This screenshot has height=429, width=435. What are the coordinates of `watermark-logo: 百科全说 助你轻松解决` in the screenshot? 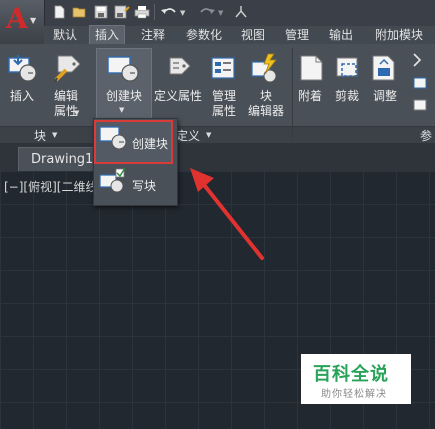 It's located at (356, 379).